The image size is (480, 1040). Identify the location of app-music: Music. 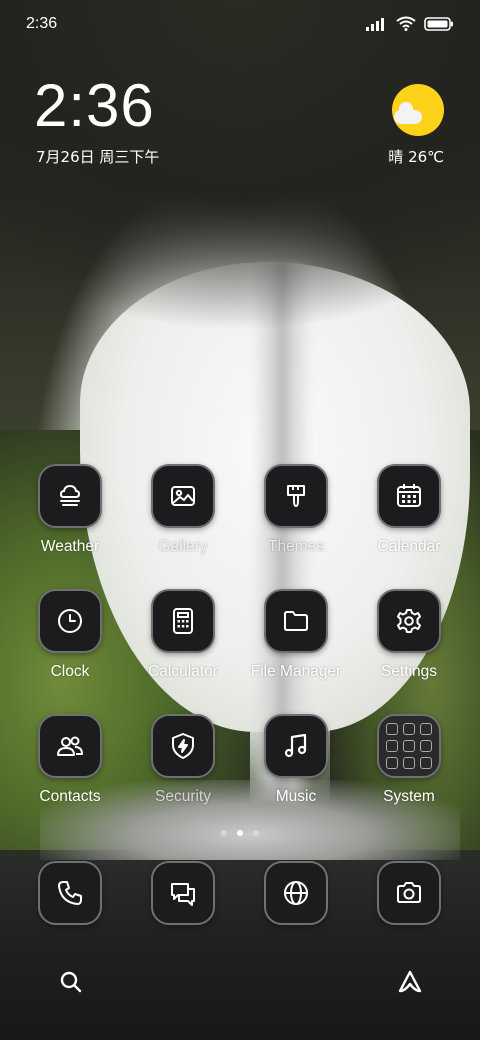
(296, 760).